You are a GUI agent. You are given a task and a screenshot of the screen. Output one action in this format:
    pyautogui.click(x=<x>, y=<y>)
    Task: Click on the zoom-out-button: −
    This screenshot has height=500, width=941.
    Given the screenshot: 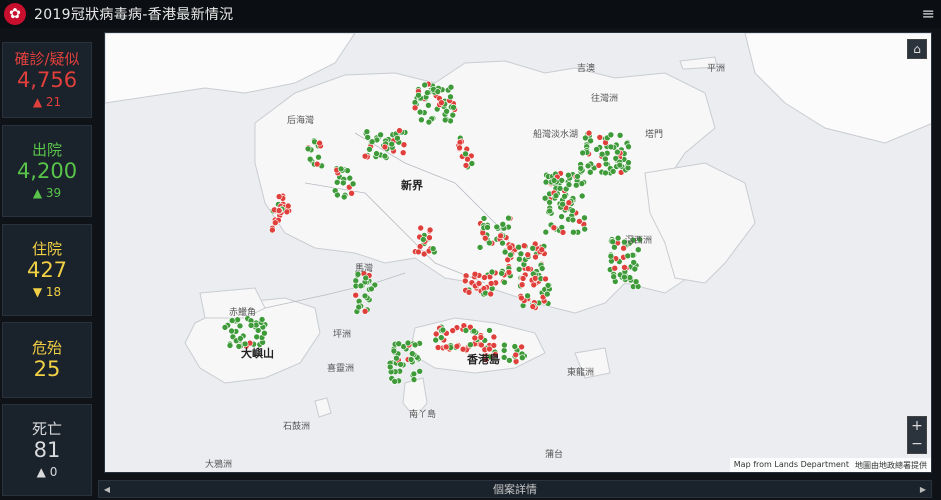 What is the action you would take?
    pyautogui.click(x=917, y=444)
    